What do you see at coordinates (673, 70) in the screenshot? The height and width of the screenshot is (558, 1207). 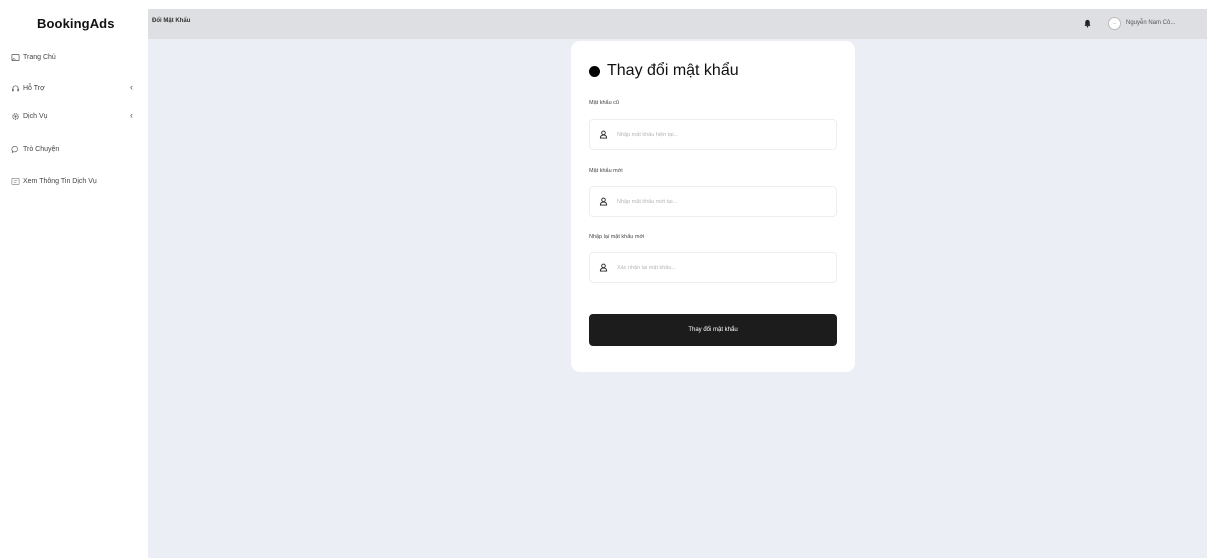 I see `form-title-text: Thay đổi mật khẩu` at bounding box center [673, 70].